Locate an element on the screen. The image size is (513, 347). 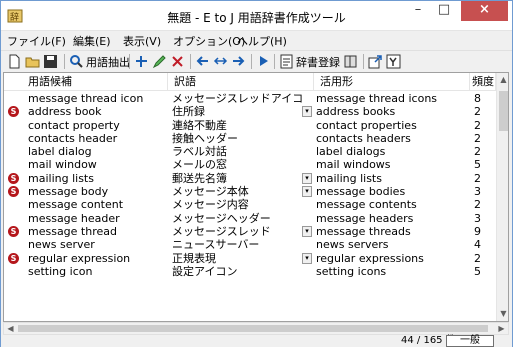
menu-bar: ファイル(F) 編集(E) 表示(V) オプション(O) ヘルプ(H) is located at coordinates (256, 40).